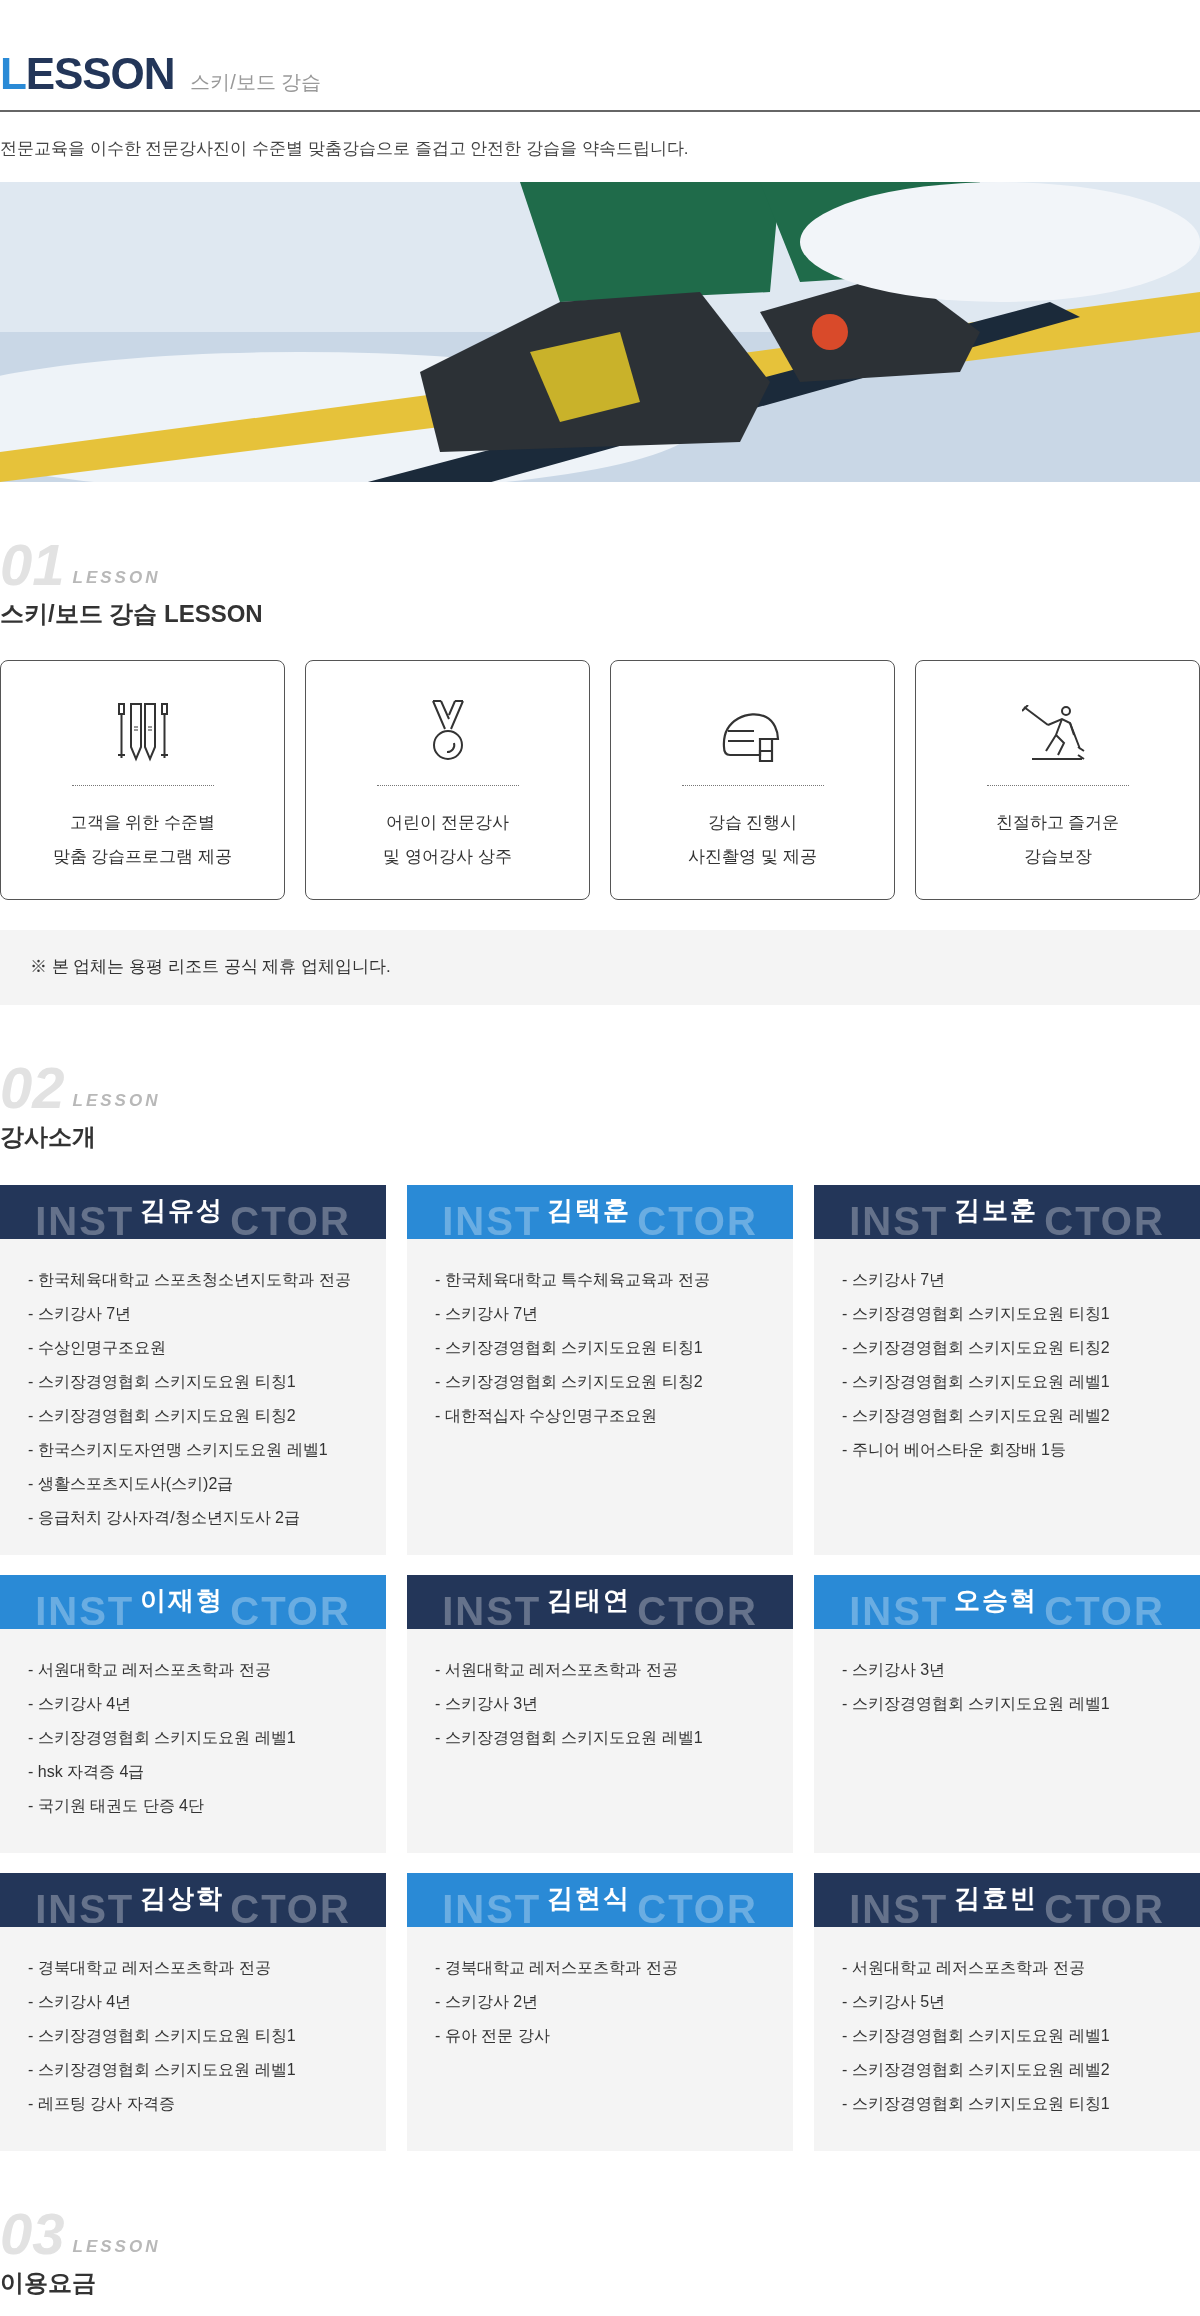 This screenshot has height=2316, width=1200. What do you see at coordinates (492, 2035) in the screenshot?
I see `career-item: - 유아 전문 강사` at bounding box center [492, 2035].